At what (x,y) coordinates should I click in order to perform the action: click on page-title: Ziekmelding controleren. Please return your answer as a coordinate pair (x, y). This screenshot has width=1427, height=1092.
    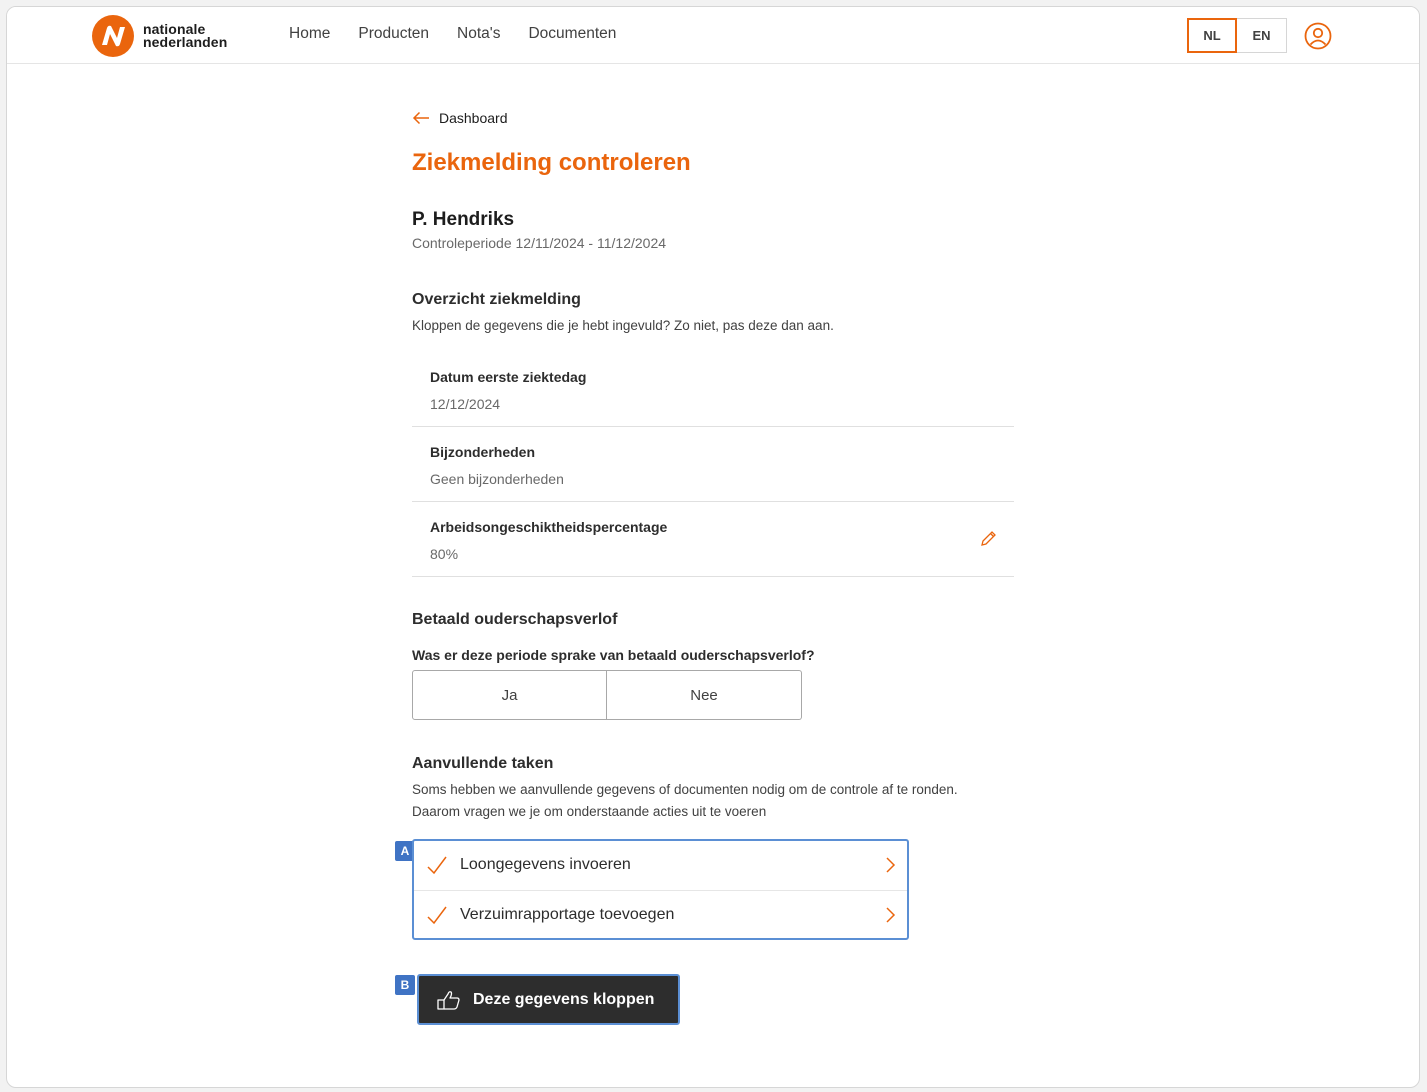
    Looking at the image, I should click on (551, 162).